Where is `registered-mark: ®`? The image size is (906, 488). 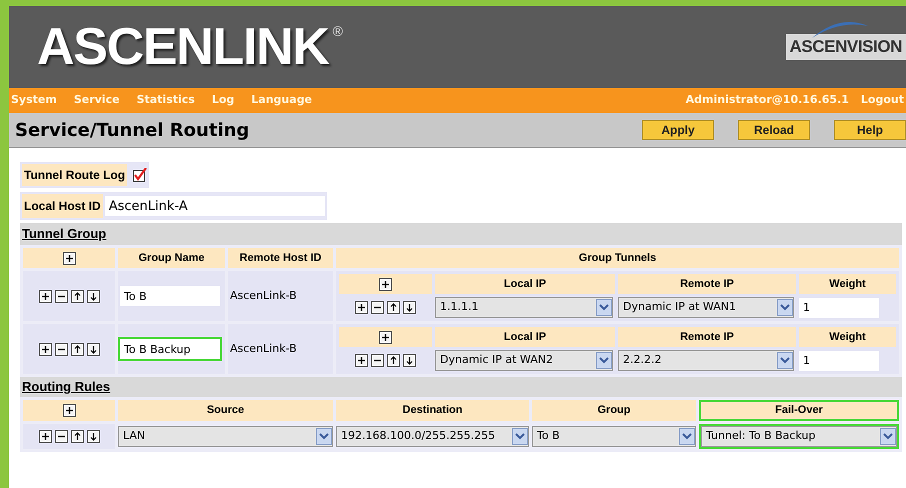 registered-mark: ® is located at coordinates (337, 31).